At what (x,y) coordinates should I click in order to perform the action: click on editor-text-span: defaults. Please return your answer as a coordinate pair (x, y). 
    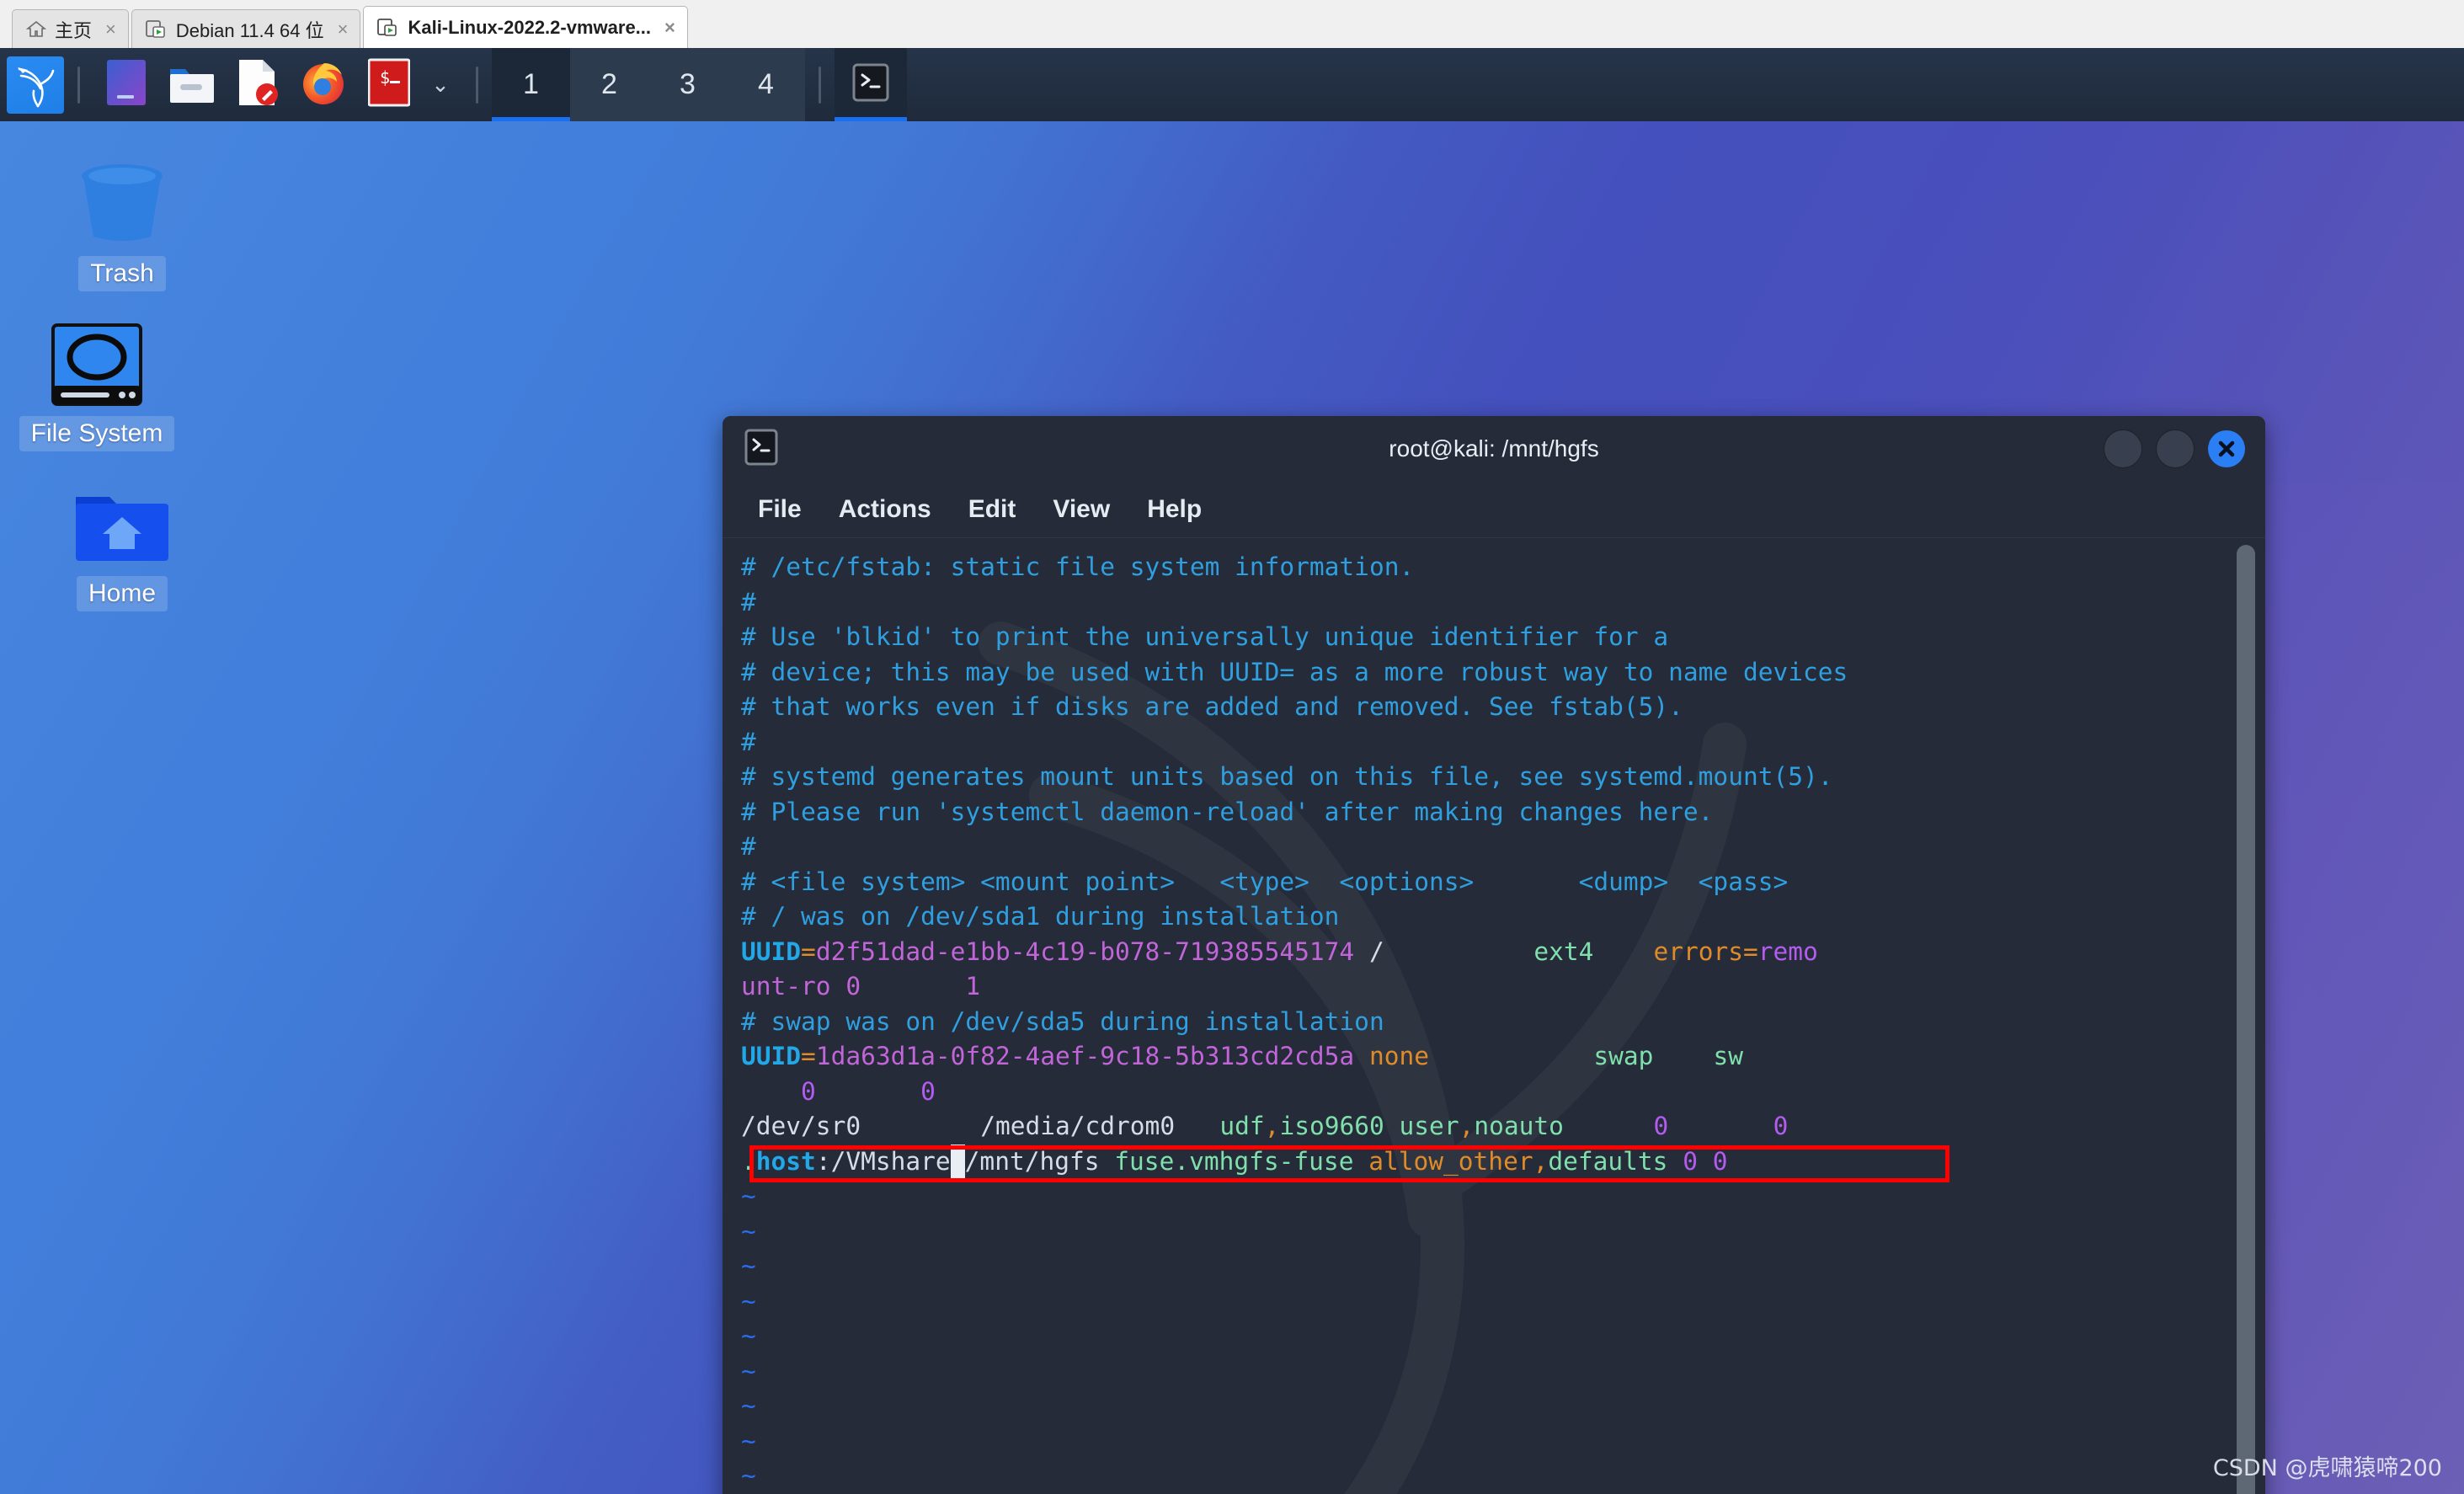
    Looking at the image, I should click on (1608, 1161).